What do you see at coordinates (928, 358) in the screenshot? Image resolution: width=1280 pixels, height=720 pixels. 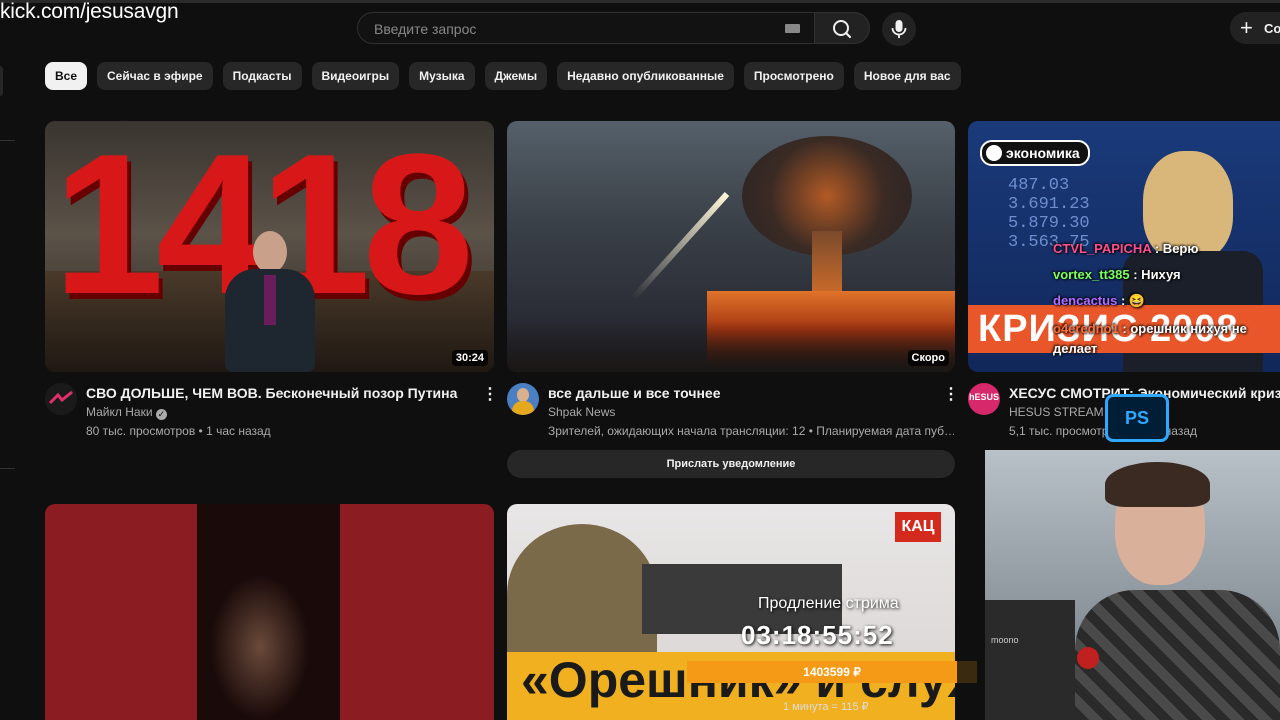 I see `upcoming-badge: Скоро` at bounding box center [928, 358].